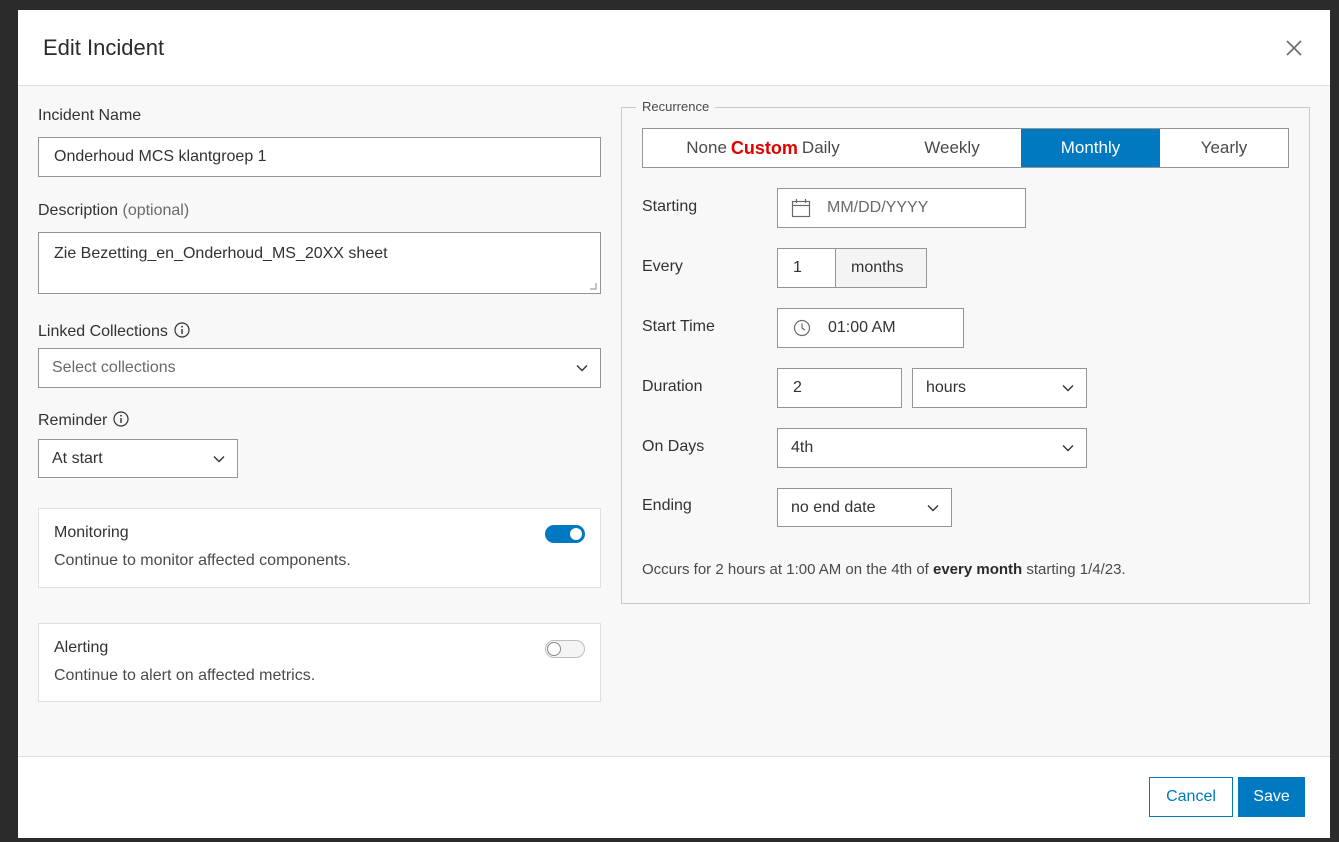  Describe the element at coordinates (672, 386) in the screenshot. I see `duration-label: Duration` at that location.